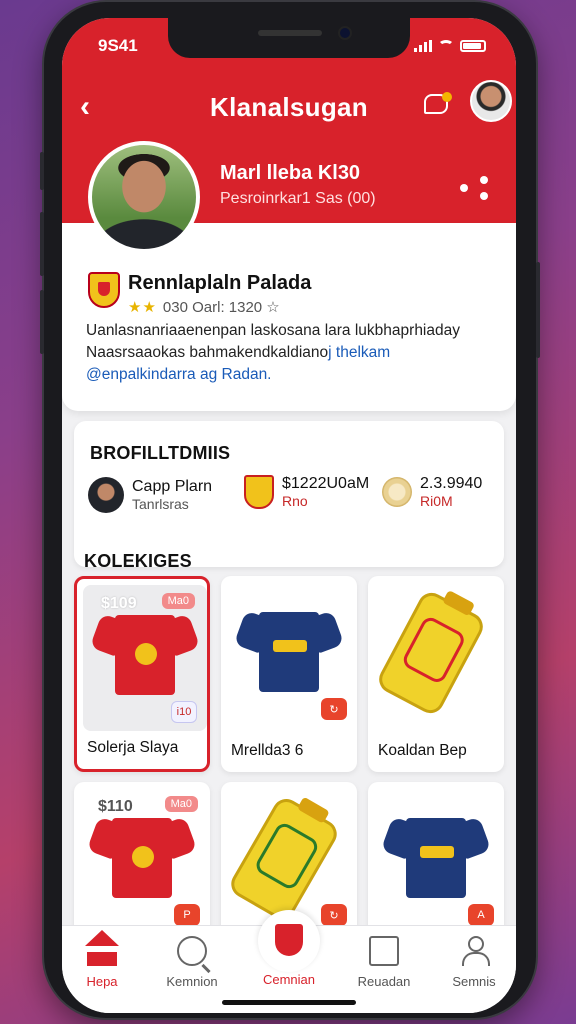 The width and height of the screenshot is (576, 1024). Describe the element at coordinates (474, 981) in the screenshot. I see `nav-label: Semnis` at that location.